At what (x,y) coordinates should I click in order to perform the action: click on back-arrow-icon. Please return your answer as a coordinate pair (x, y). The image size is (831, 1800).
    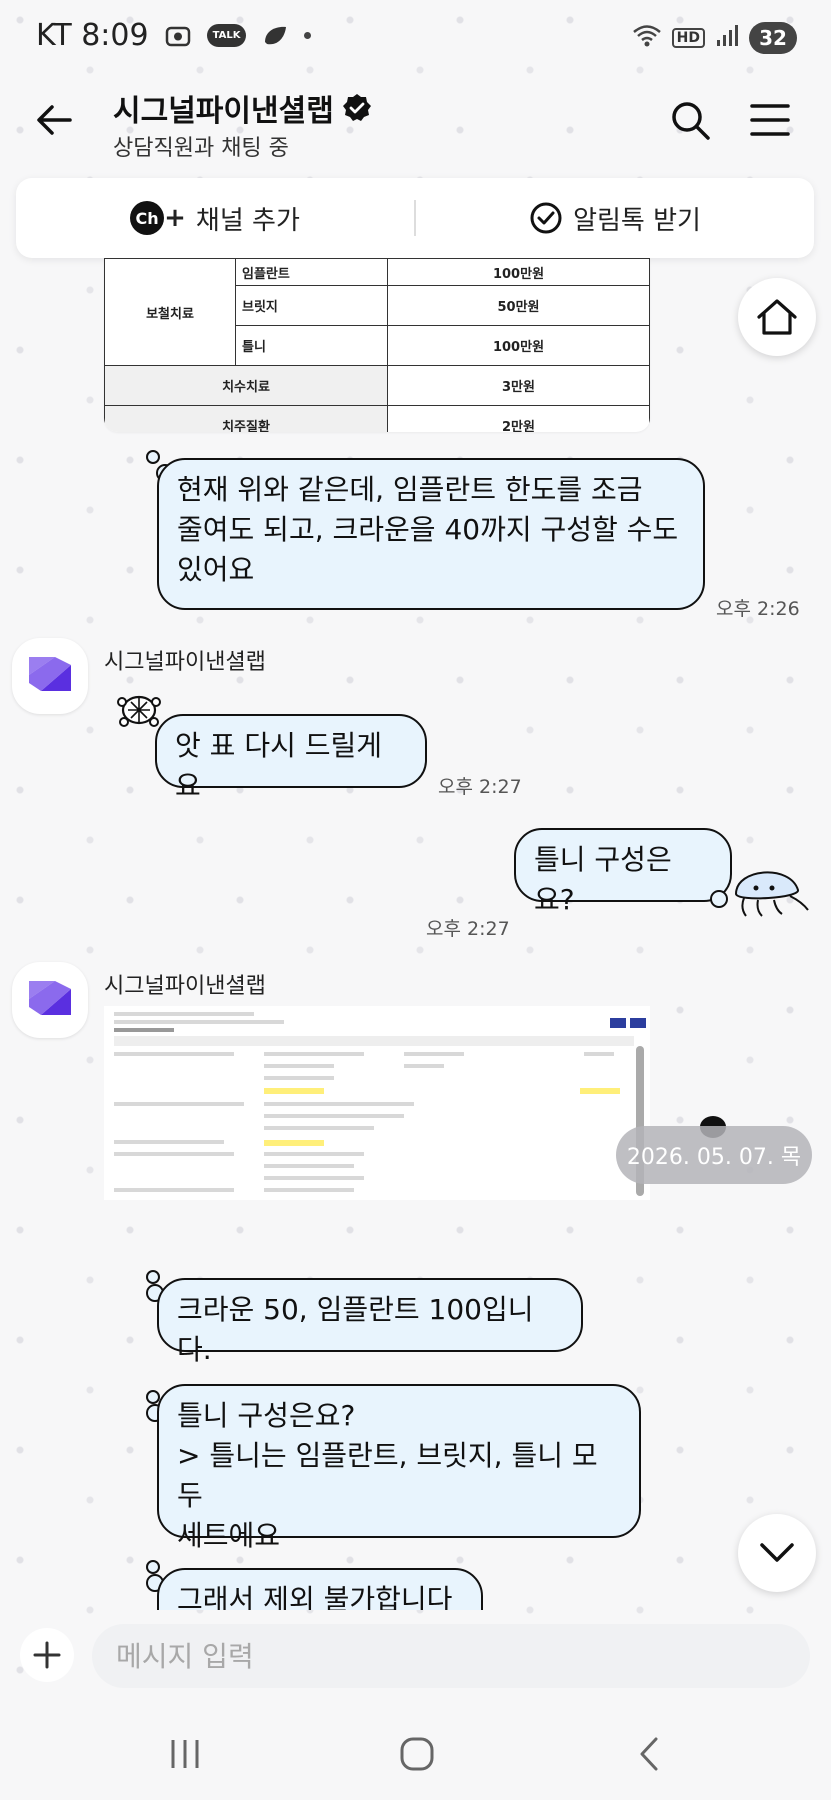
    Looking at the image, I should click on (54, 120).